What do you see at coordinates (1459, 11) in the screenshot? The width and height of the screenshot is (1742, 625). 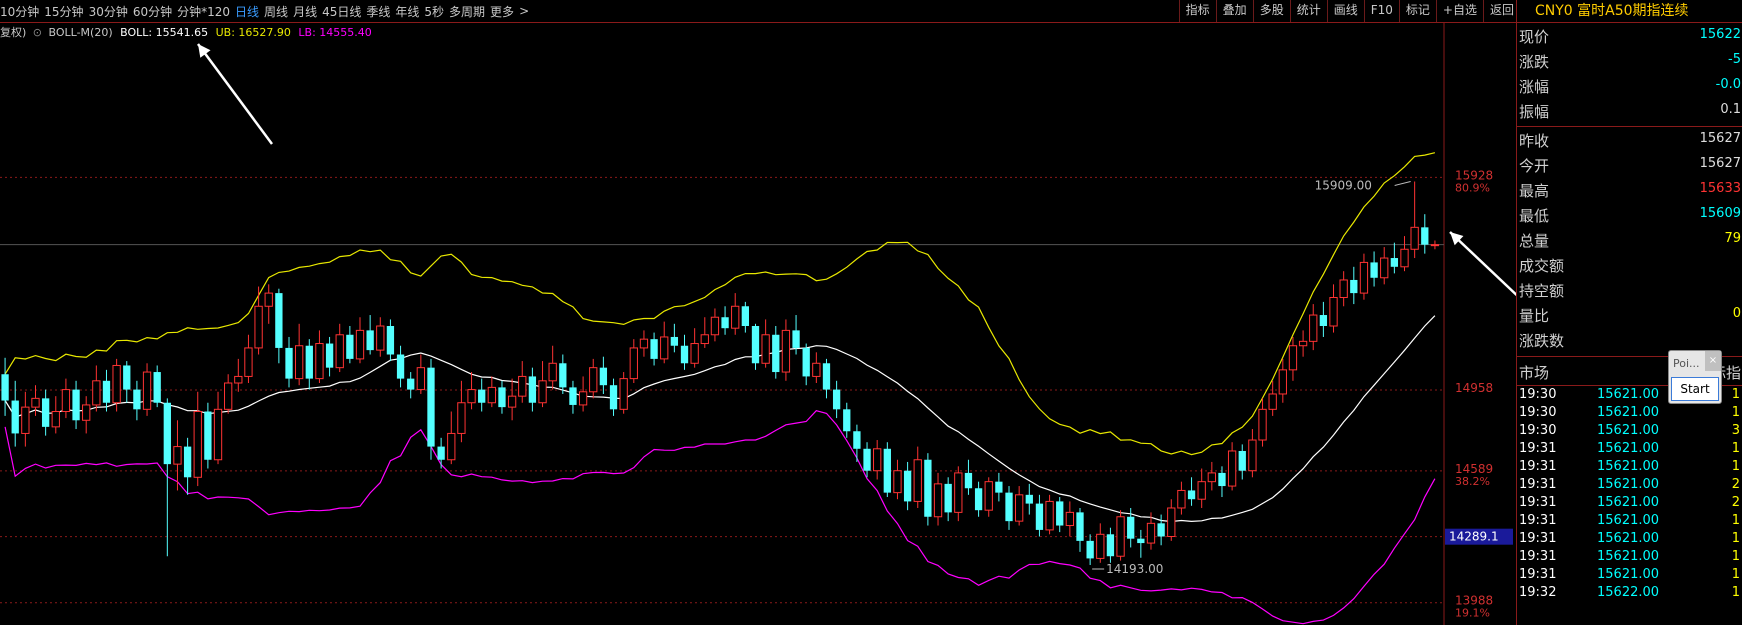 I see `tool-button: +自选` at bounding box center [1459, 11].